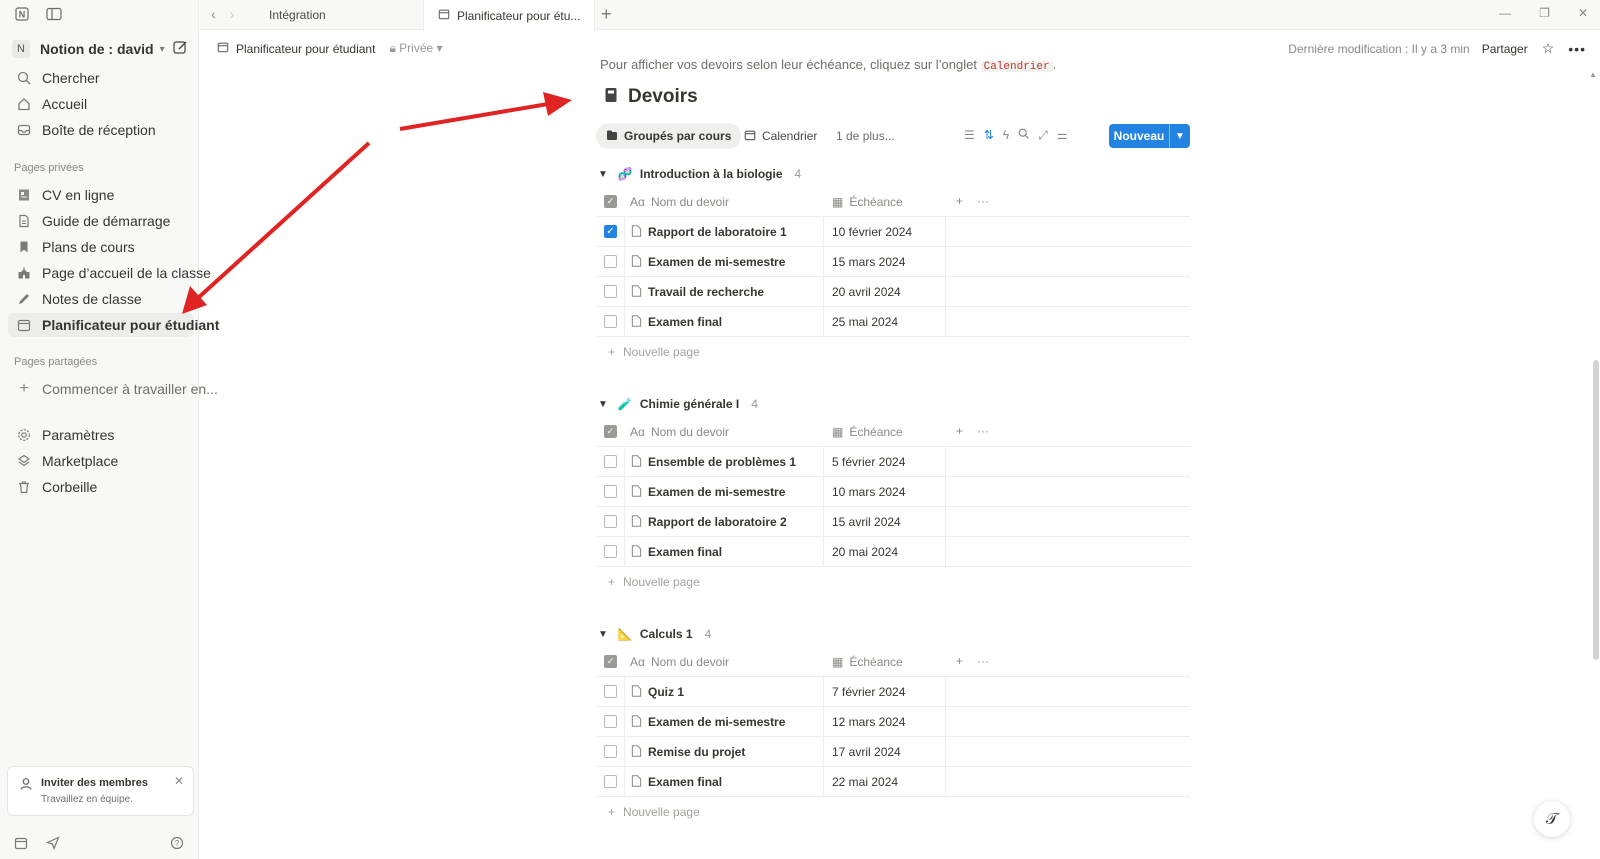 This screenshot has height=859, width=1600. I want to click on scrollbar, so click(1596, 510).